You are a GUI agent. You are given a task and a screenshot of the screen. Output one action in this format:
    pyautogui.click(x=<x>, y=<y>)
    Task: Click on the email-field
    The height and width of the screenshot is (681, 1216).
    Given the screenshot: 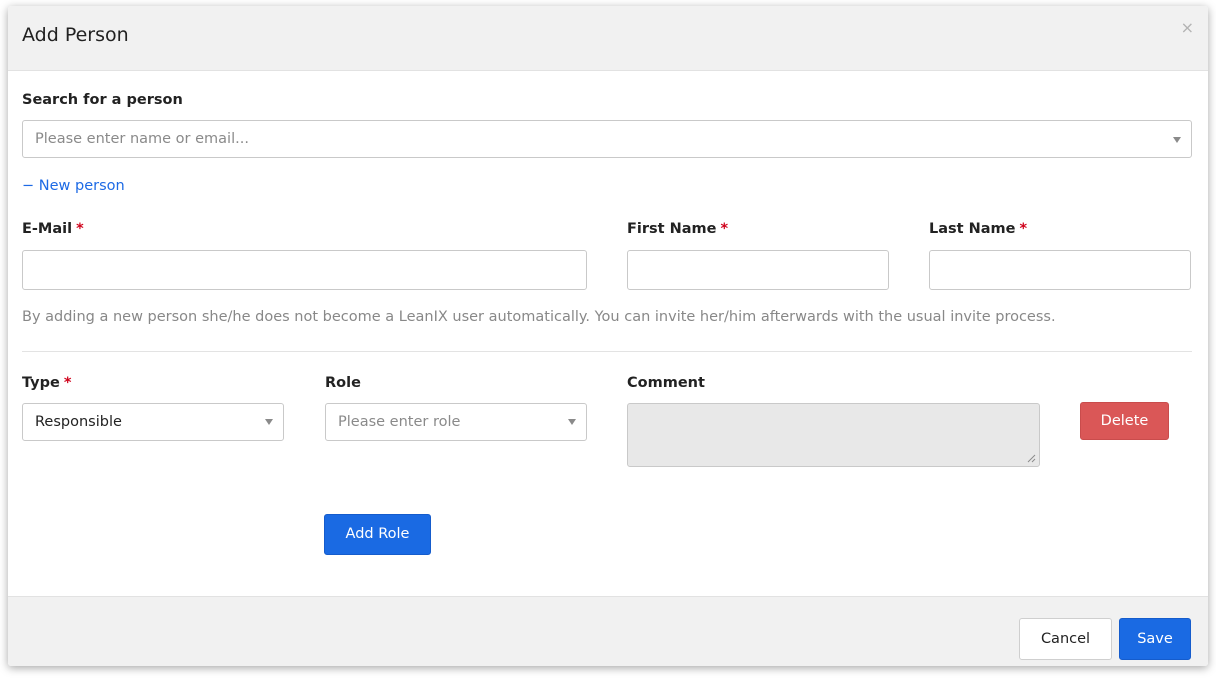 What is the action you would take?
    pyautogui.click(x=304, y=270)
    